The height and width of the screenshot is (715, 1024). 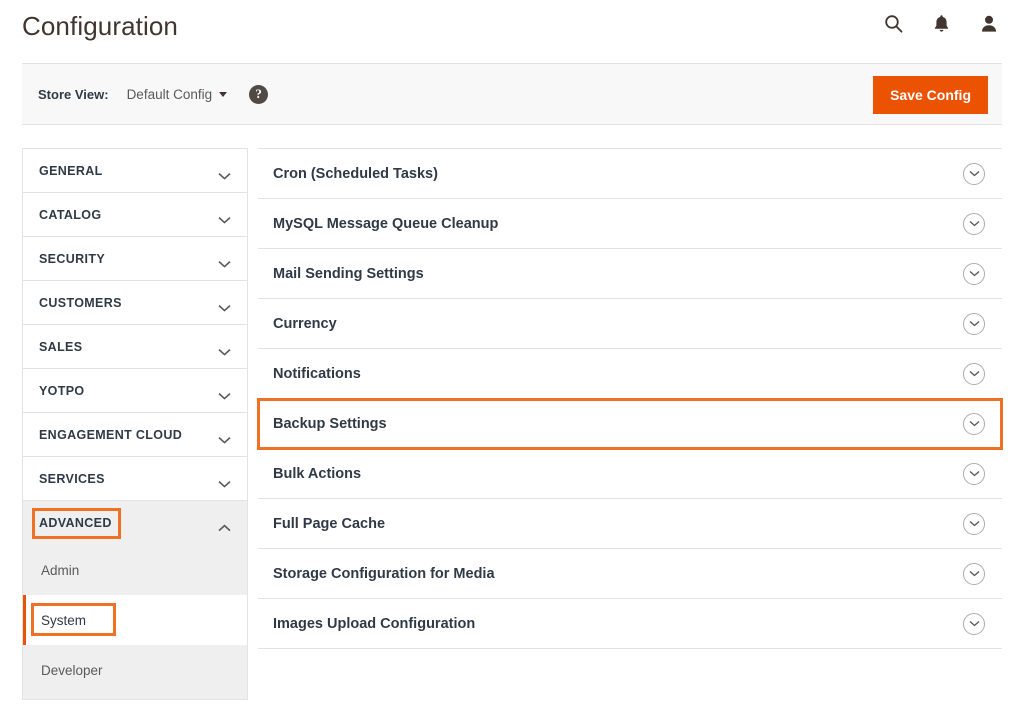 I want to click on page-header: Configuration, so click(x=512, y=29).